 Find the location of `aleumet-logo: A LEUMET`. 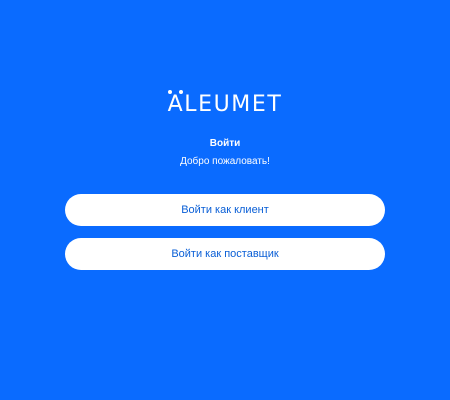

aleumet-logo: A LEUMET is located at coordinates (225, 103).